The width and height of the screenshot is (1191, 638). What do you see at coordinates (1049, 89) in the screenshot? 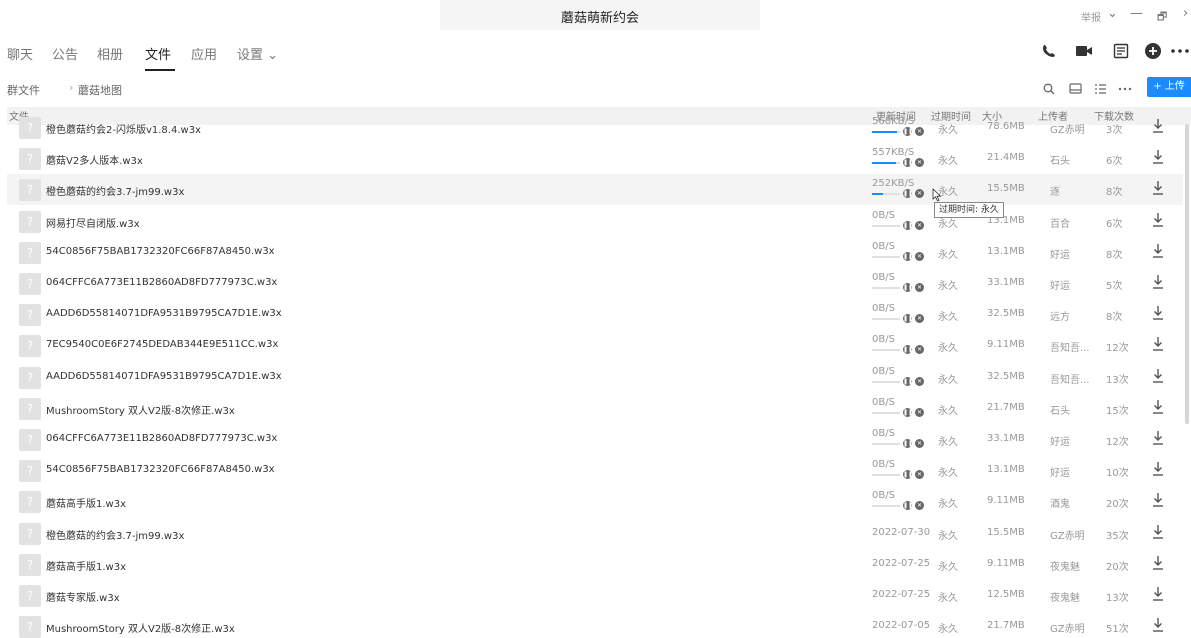
I see `search-icon` at bounding box center [1049, 89].